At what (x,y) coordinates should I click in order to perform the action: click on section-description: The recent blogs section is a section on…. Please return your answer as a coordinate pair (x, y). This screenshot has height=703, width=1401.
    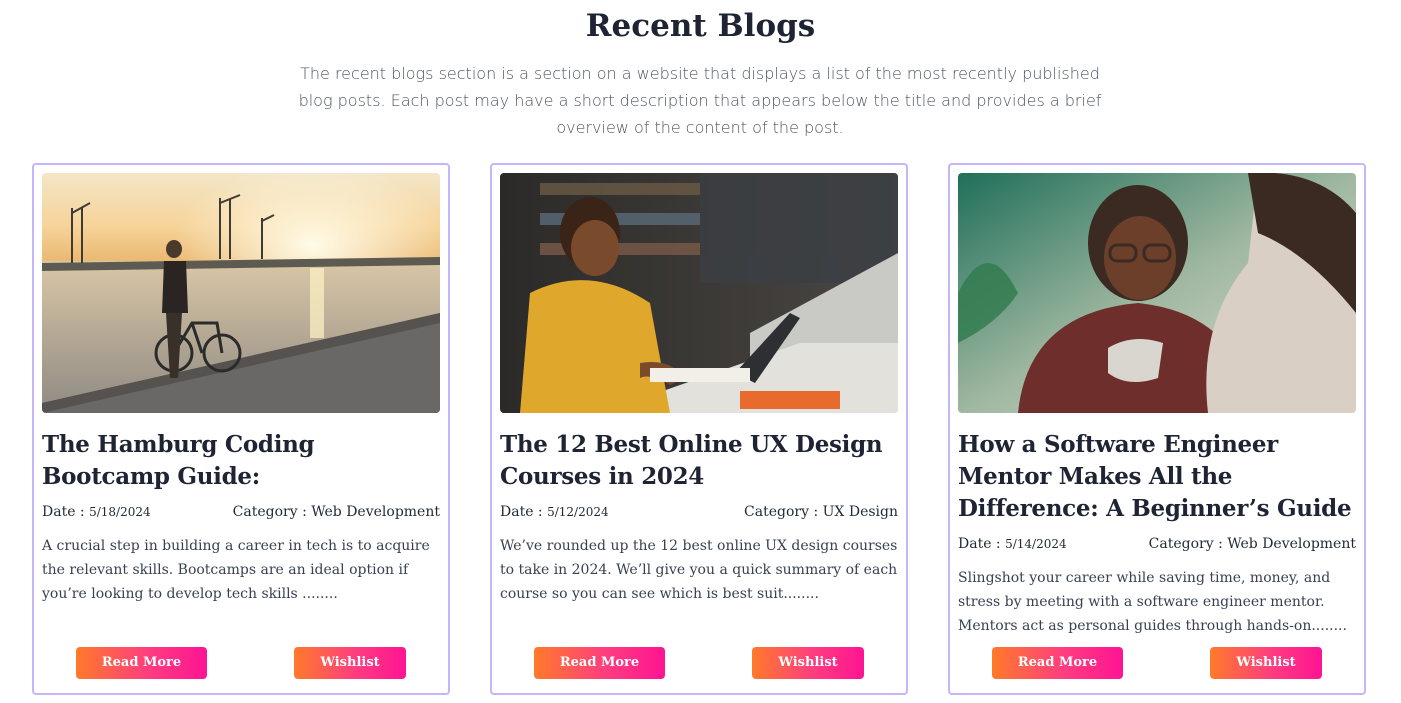
    Looking at the image, I should click on (700, 100).